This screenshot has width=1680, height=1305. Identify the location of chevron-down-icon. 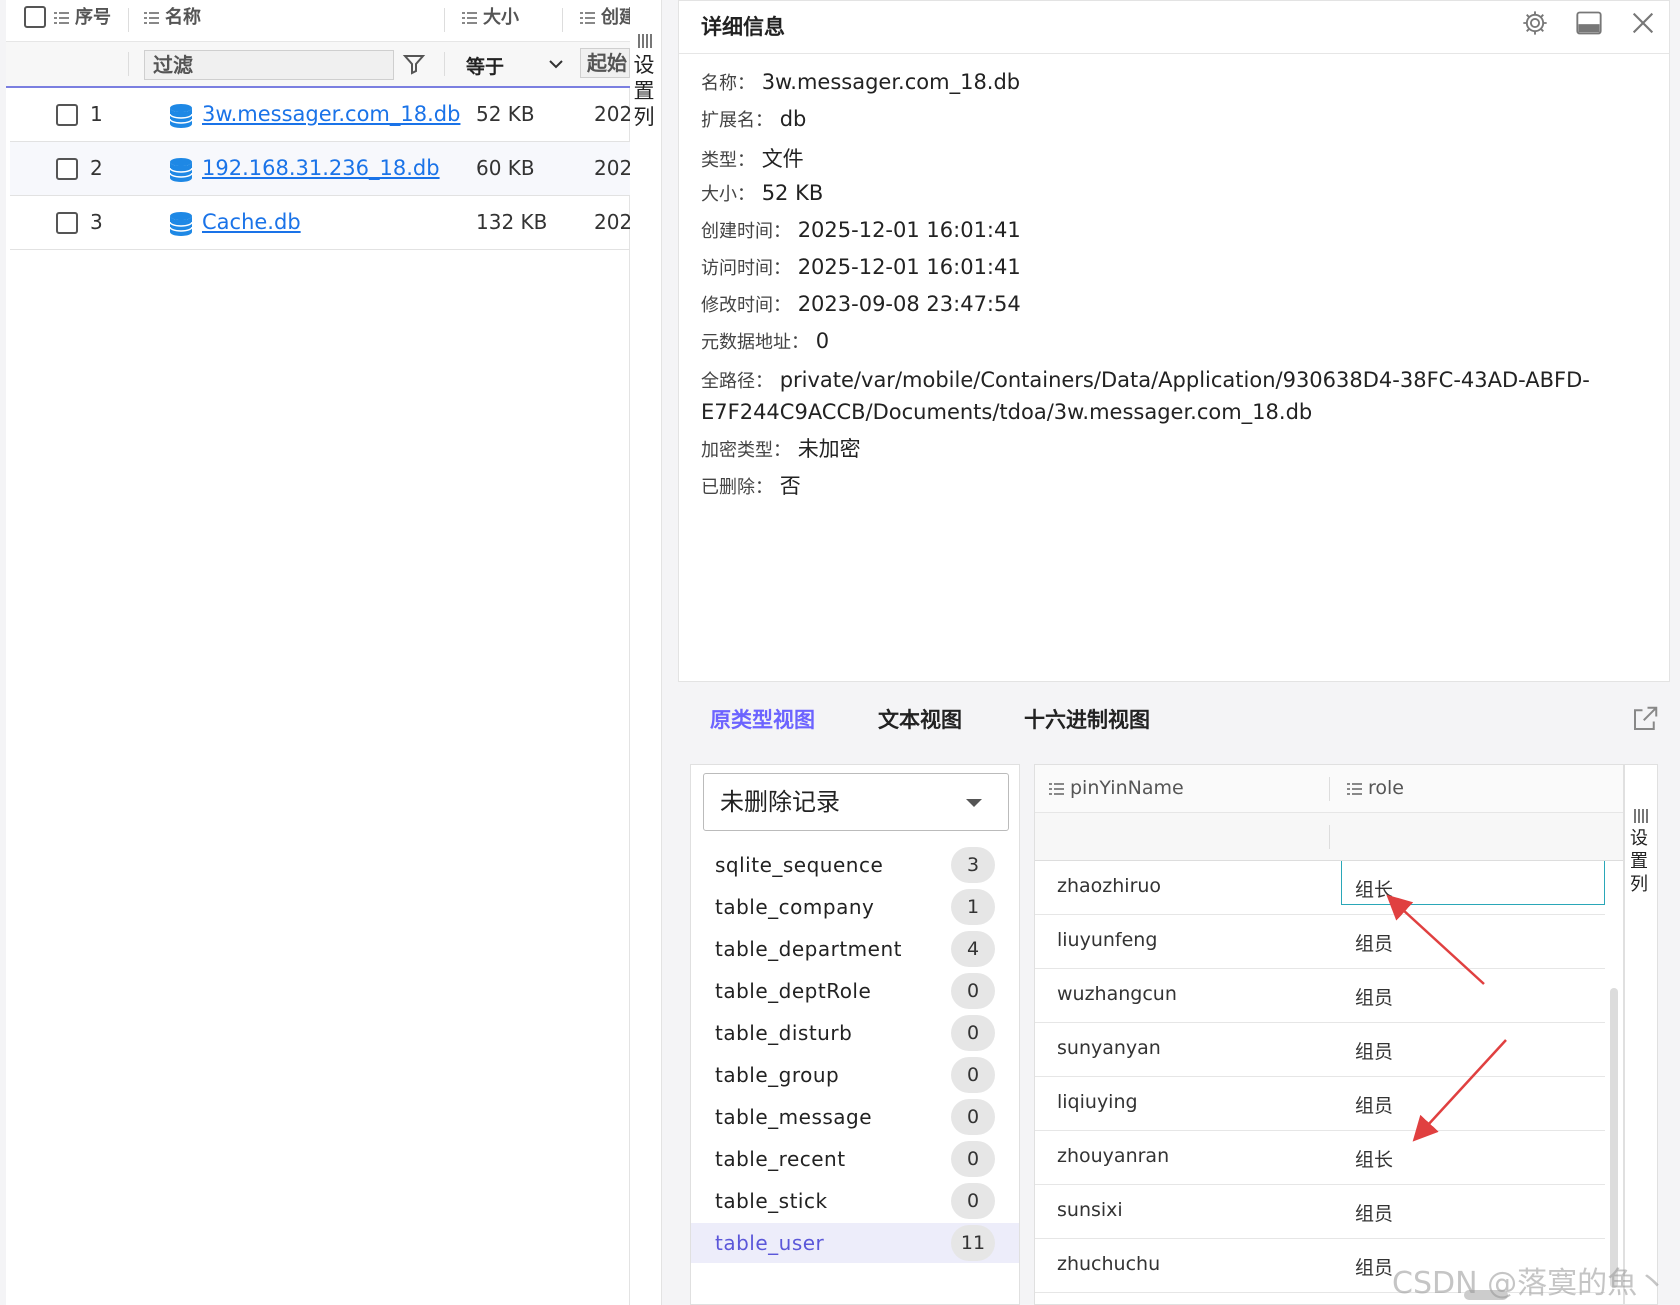
(556, 64).